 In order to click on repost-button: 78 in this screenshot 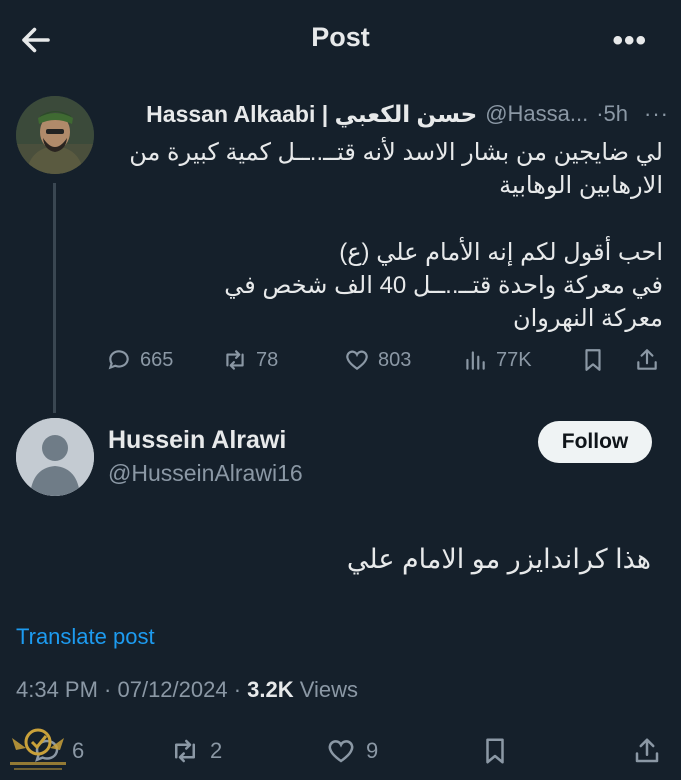, I will do `click(250, 360)`.